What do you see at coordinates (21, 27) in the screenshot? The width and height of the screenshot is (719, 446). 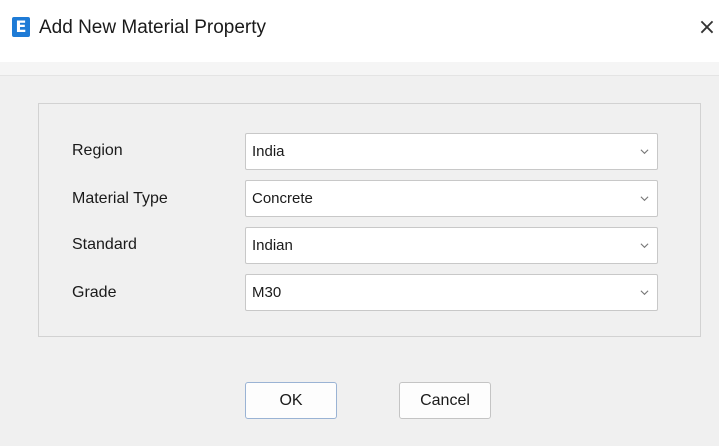 I see `app-logo-icon: E` at bounding box center [21, 27].